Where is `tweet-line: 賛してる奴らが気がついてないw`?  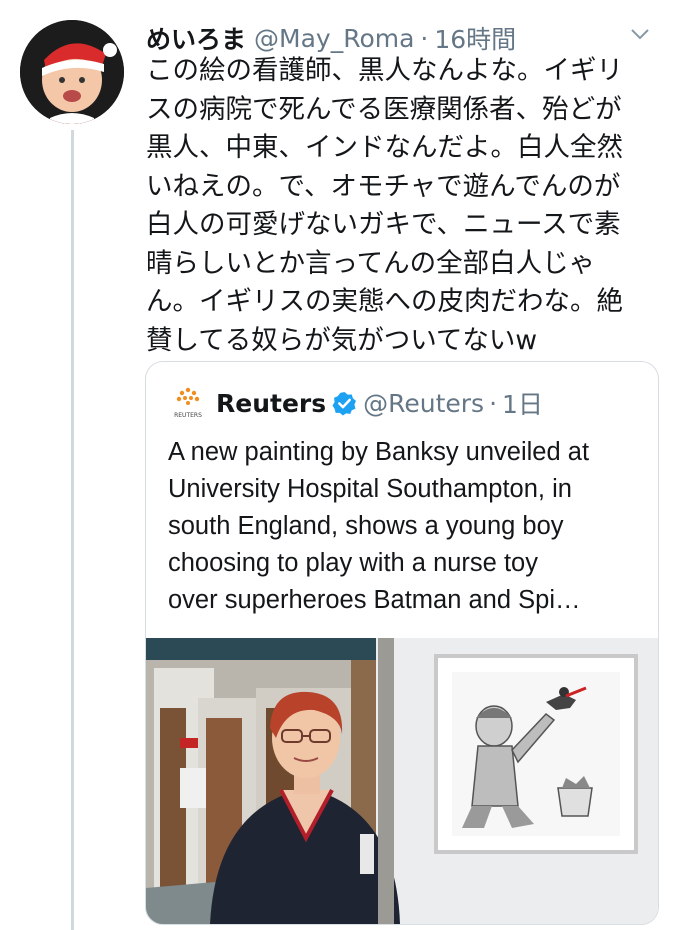 tweet-line: 賛してる奴らが気がついてないw is located at coordinates (342, 340).